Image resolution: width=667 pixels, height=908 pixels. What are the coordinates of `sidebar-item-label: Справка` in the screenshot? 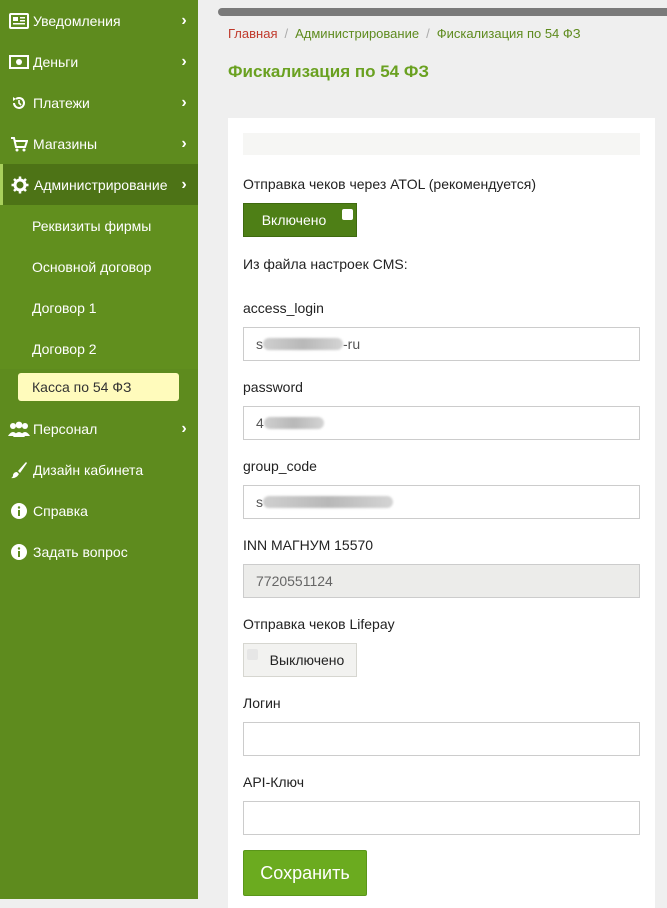 It's located at (60, 510).